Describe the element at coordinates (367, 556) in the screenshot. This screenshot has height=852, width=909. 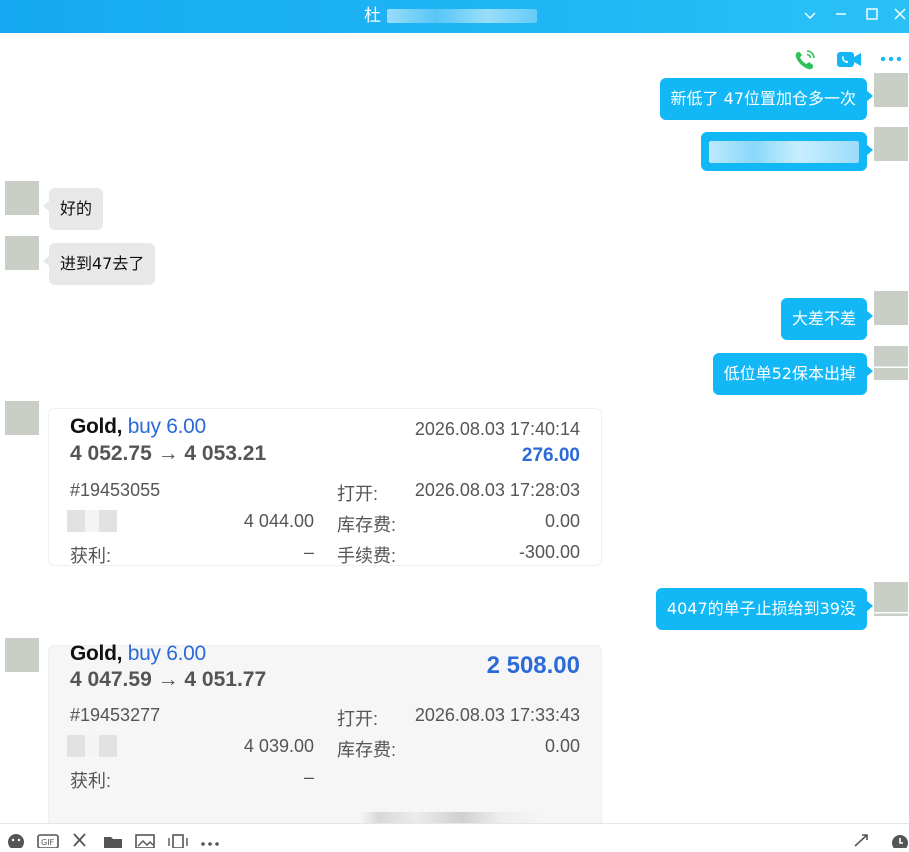
I see `fee-label: 手续费:` at that location.